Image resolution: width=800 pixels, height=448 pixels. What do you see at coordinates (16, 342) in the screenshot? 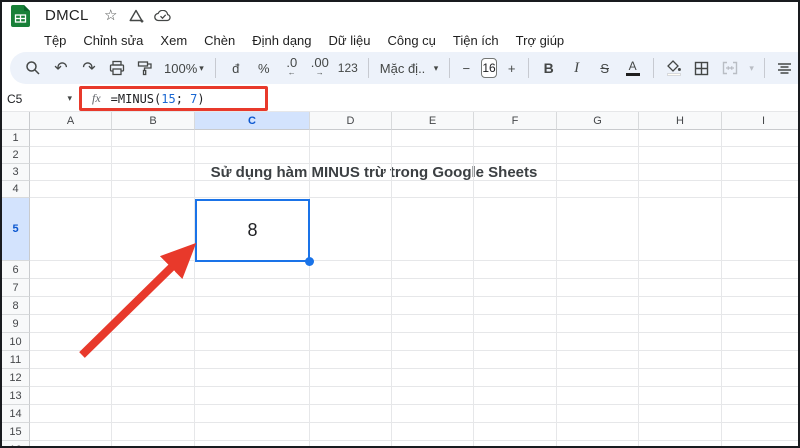
I see `row-header-10: 10` at bounding box center [16, 342].